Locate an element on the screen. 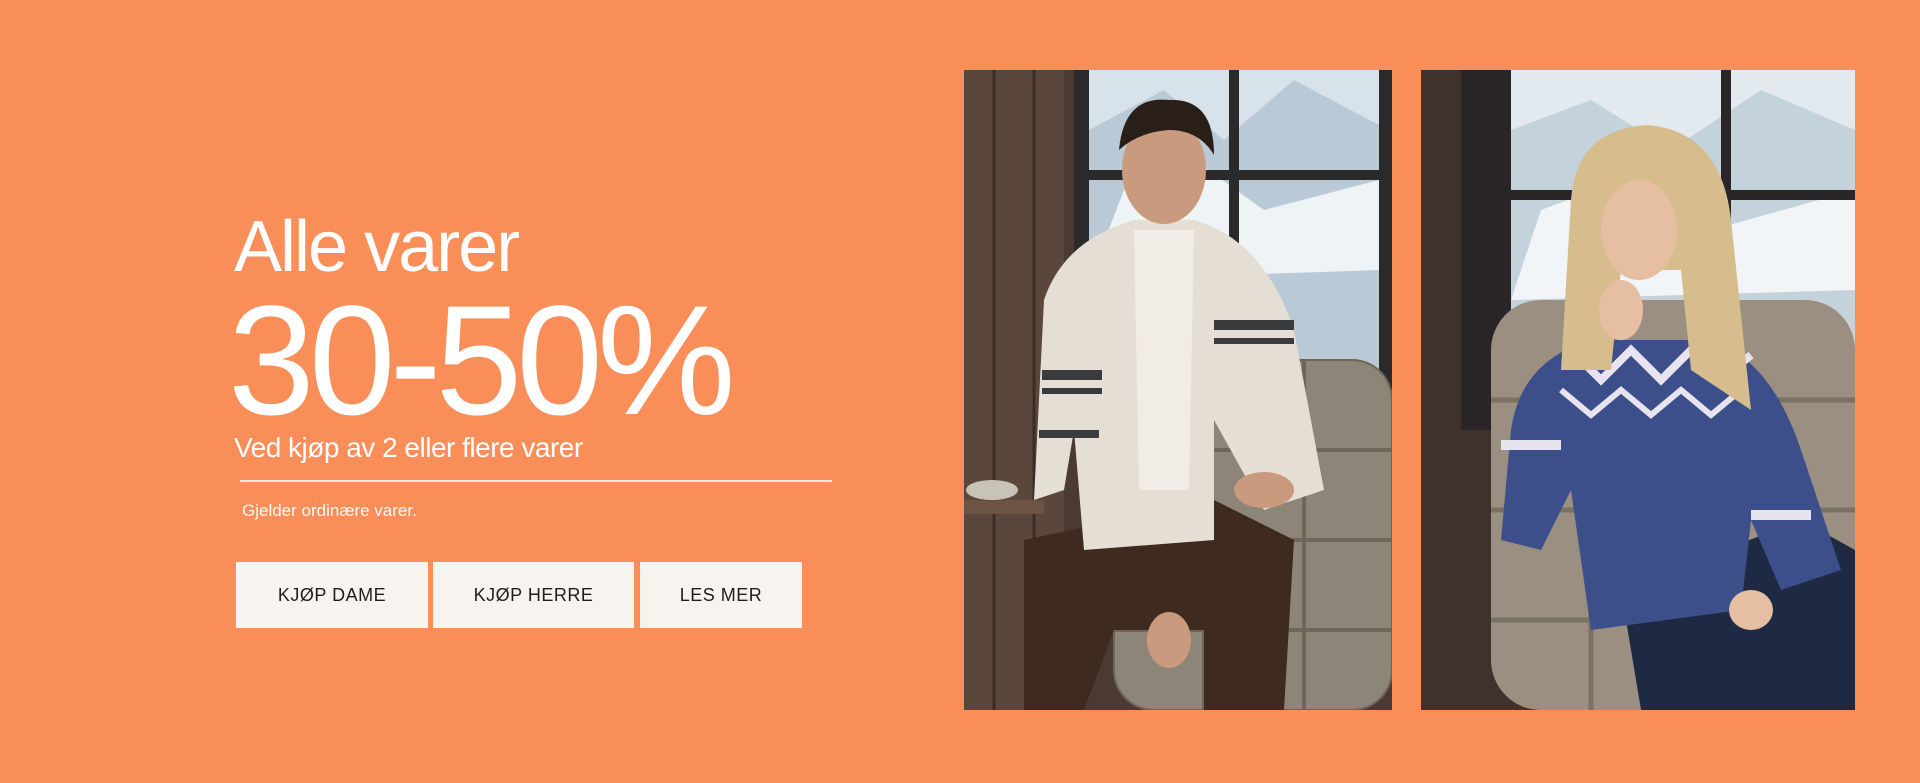 Image resolution: width=1920 pixels, height=783 pixels. shop-women-button: KJØP DAME is located at coordinates (332, 595).